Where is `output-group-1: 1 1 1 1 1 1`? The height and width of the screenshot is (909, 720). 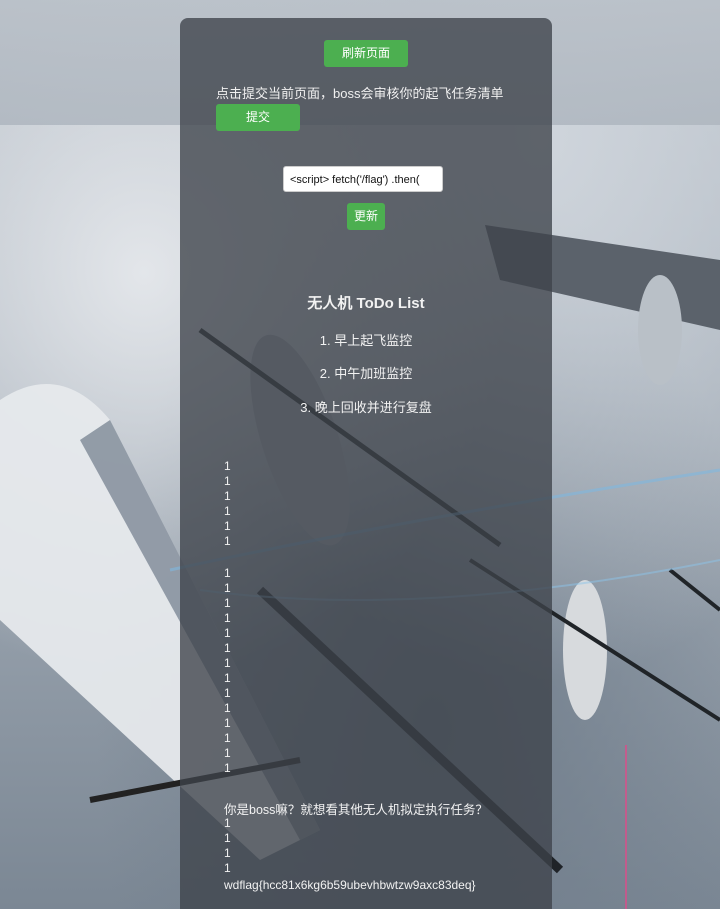
output-group-1: 1 1 1 1 1 1 is located at coordinates (227, 504).